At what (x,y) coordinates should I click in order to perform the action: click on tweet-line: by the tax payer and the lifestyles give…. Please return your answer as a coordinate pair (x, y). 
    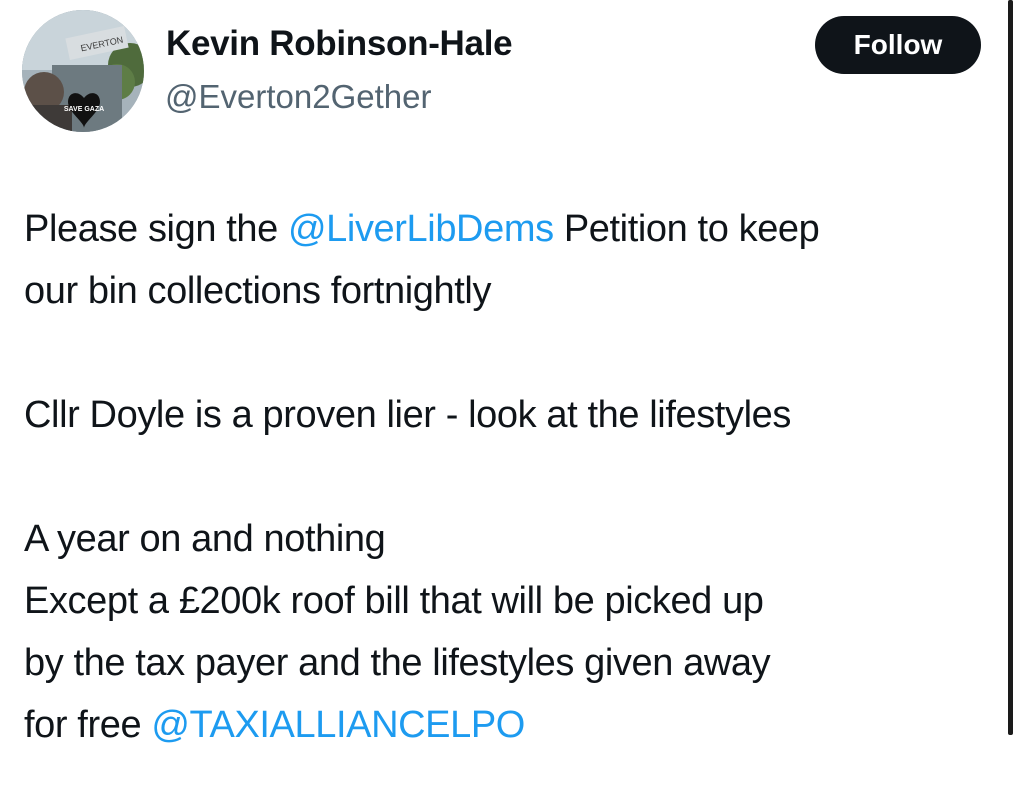
    Looking at the image, I should click on (397, 663).